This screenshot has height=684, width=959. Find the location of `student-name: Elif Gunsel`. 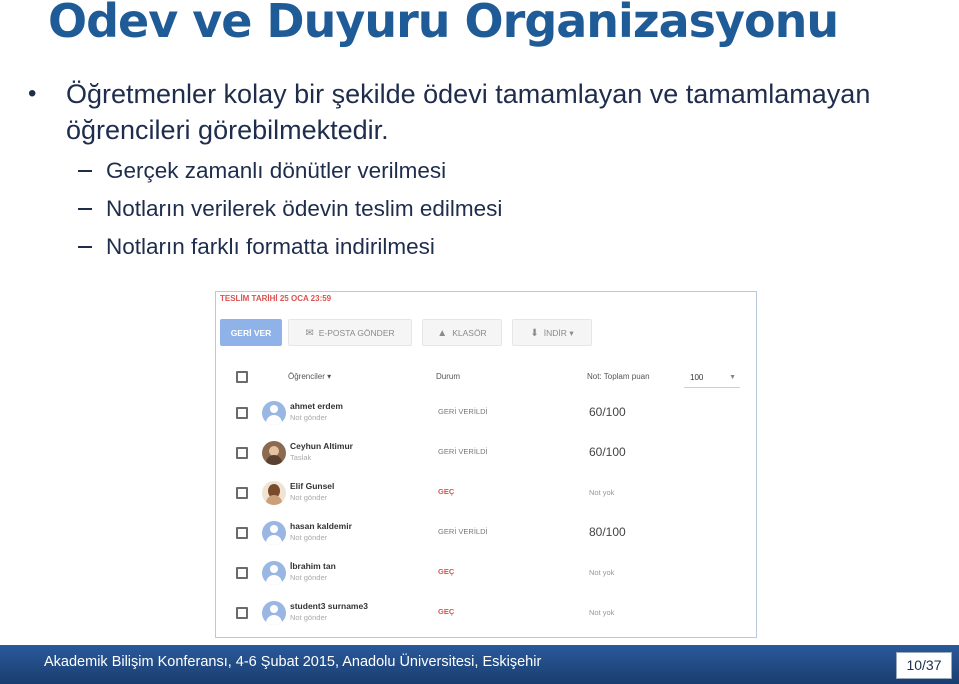

student-name: Elif Gunsel is located at coordinates (312, 486).